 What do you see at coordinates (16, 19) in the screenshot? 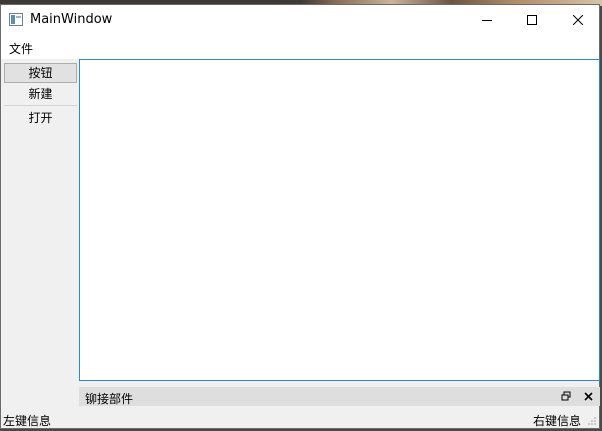
I see `app-window-icon` at bounding box center [16, 19].